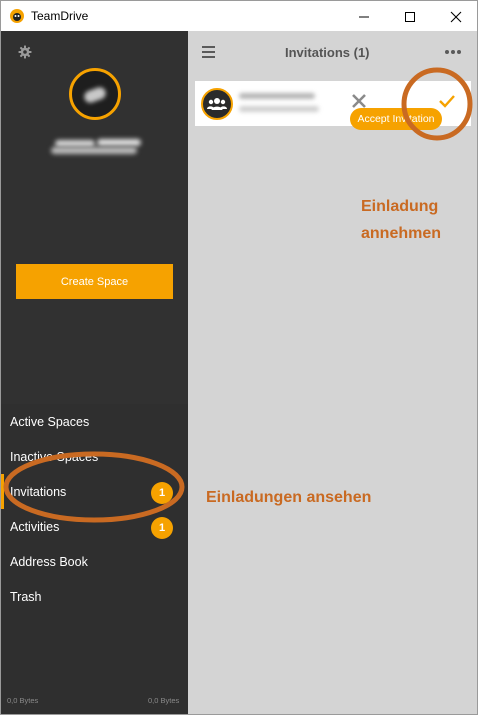  What do you see at coordinates (17, 16) in the screenshot?
I see `teamdrive-logo-icon` at bounding box center [17, 16].